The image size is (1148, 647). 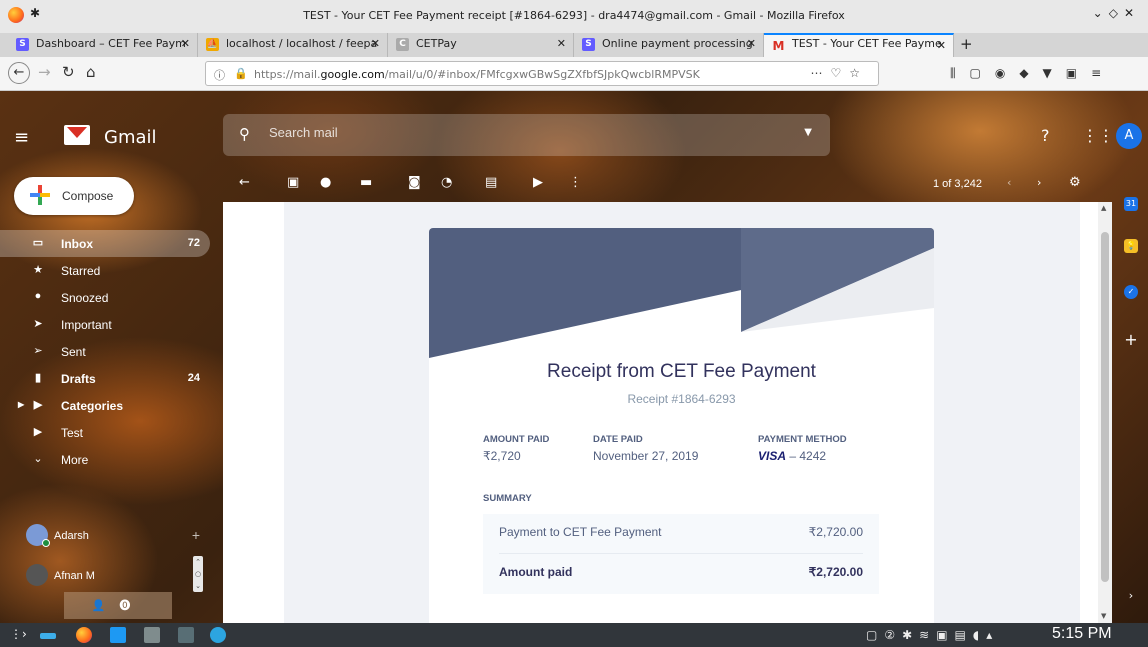 What do you see at coordinates (105, 243) in the screenshot?
I see `nav-item-inbox: ▭ Inbox 72` at bounding box center [105, 243].